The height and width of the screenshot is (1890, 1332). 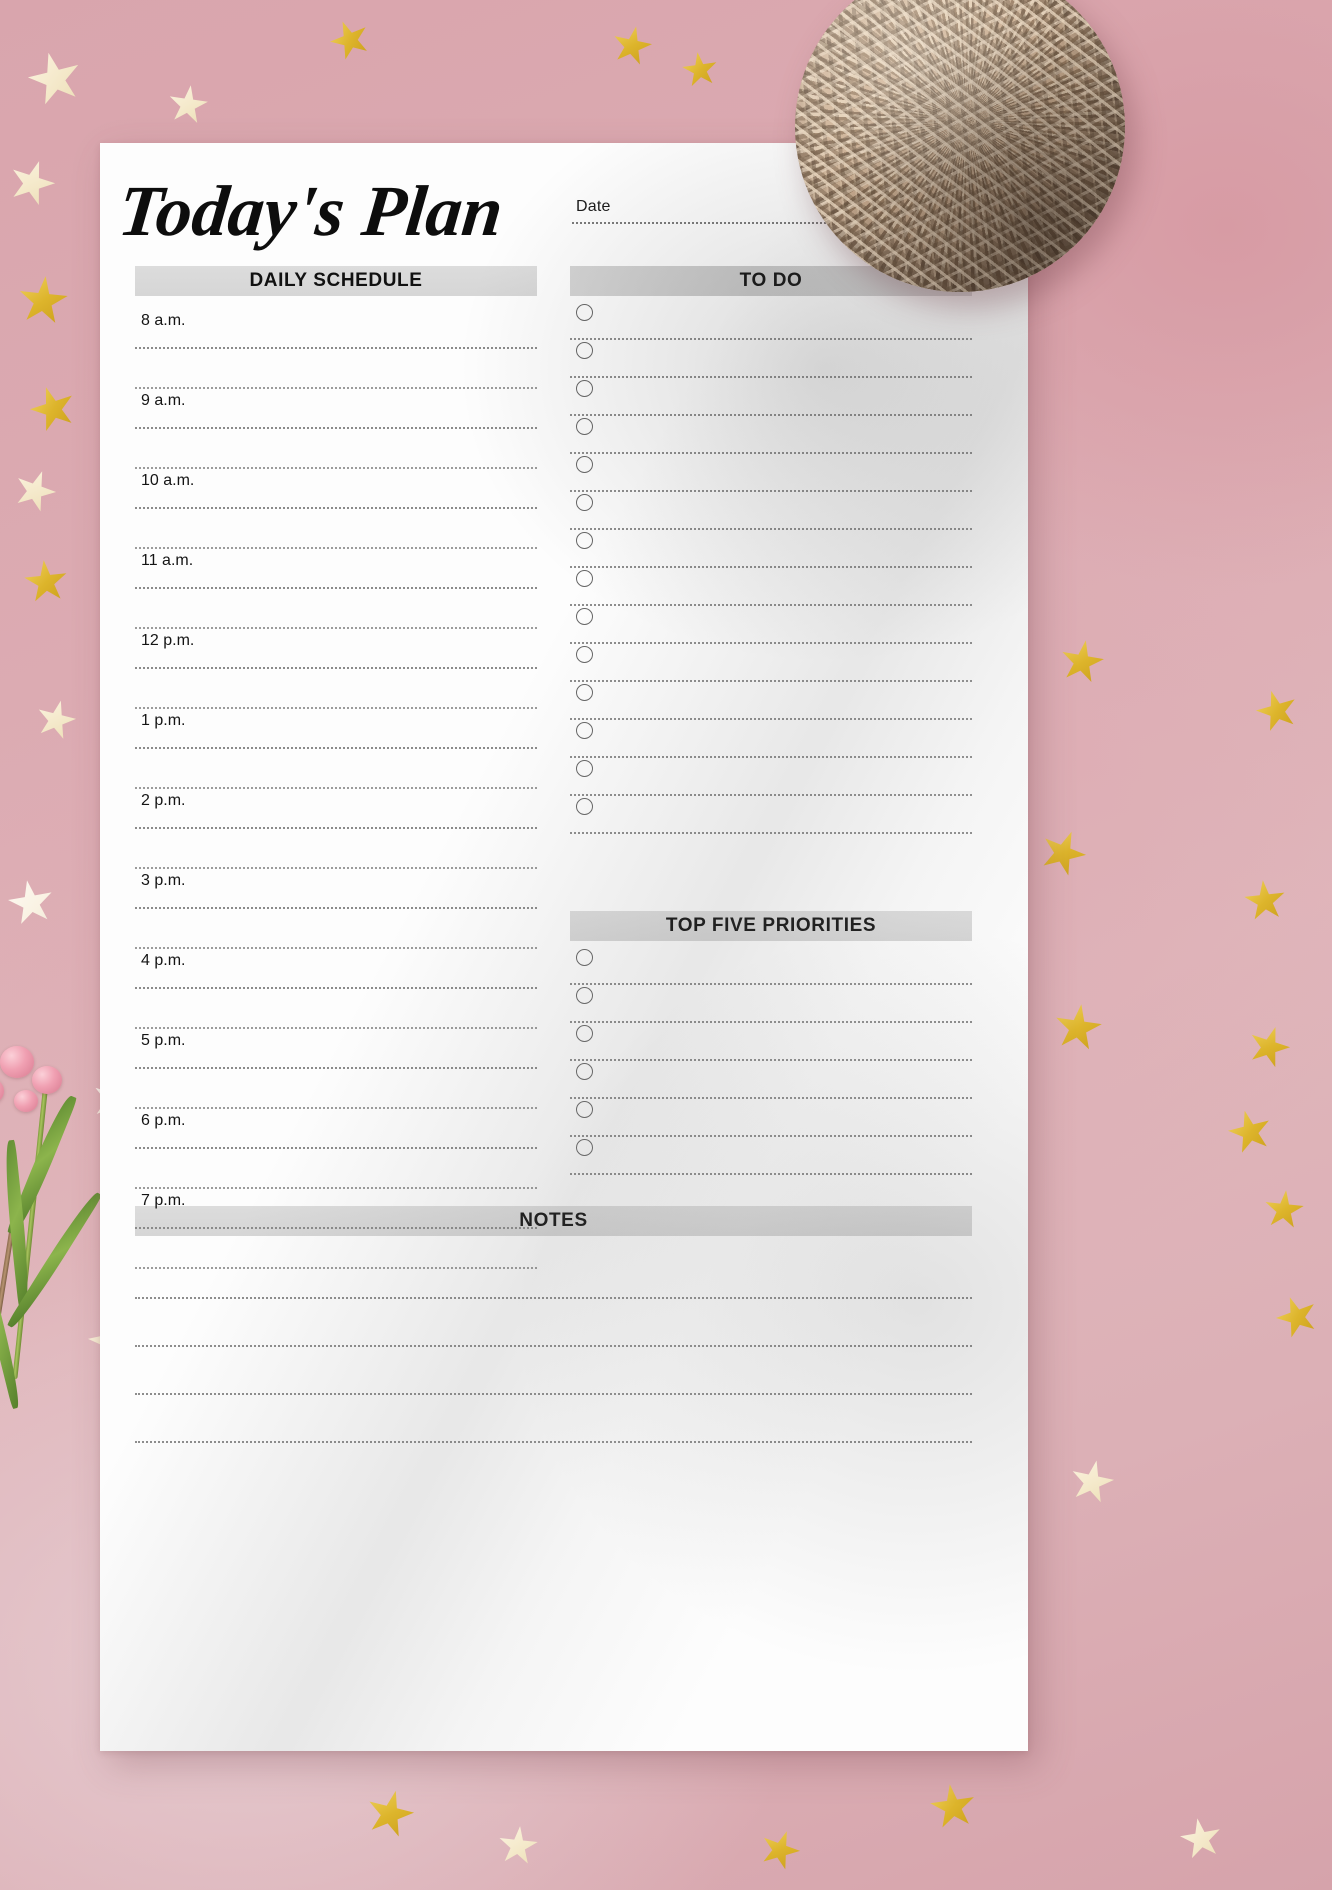 I want to click on schedule-hour-row: 1 p.m., so click(x=336, y=728).